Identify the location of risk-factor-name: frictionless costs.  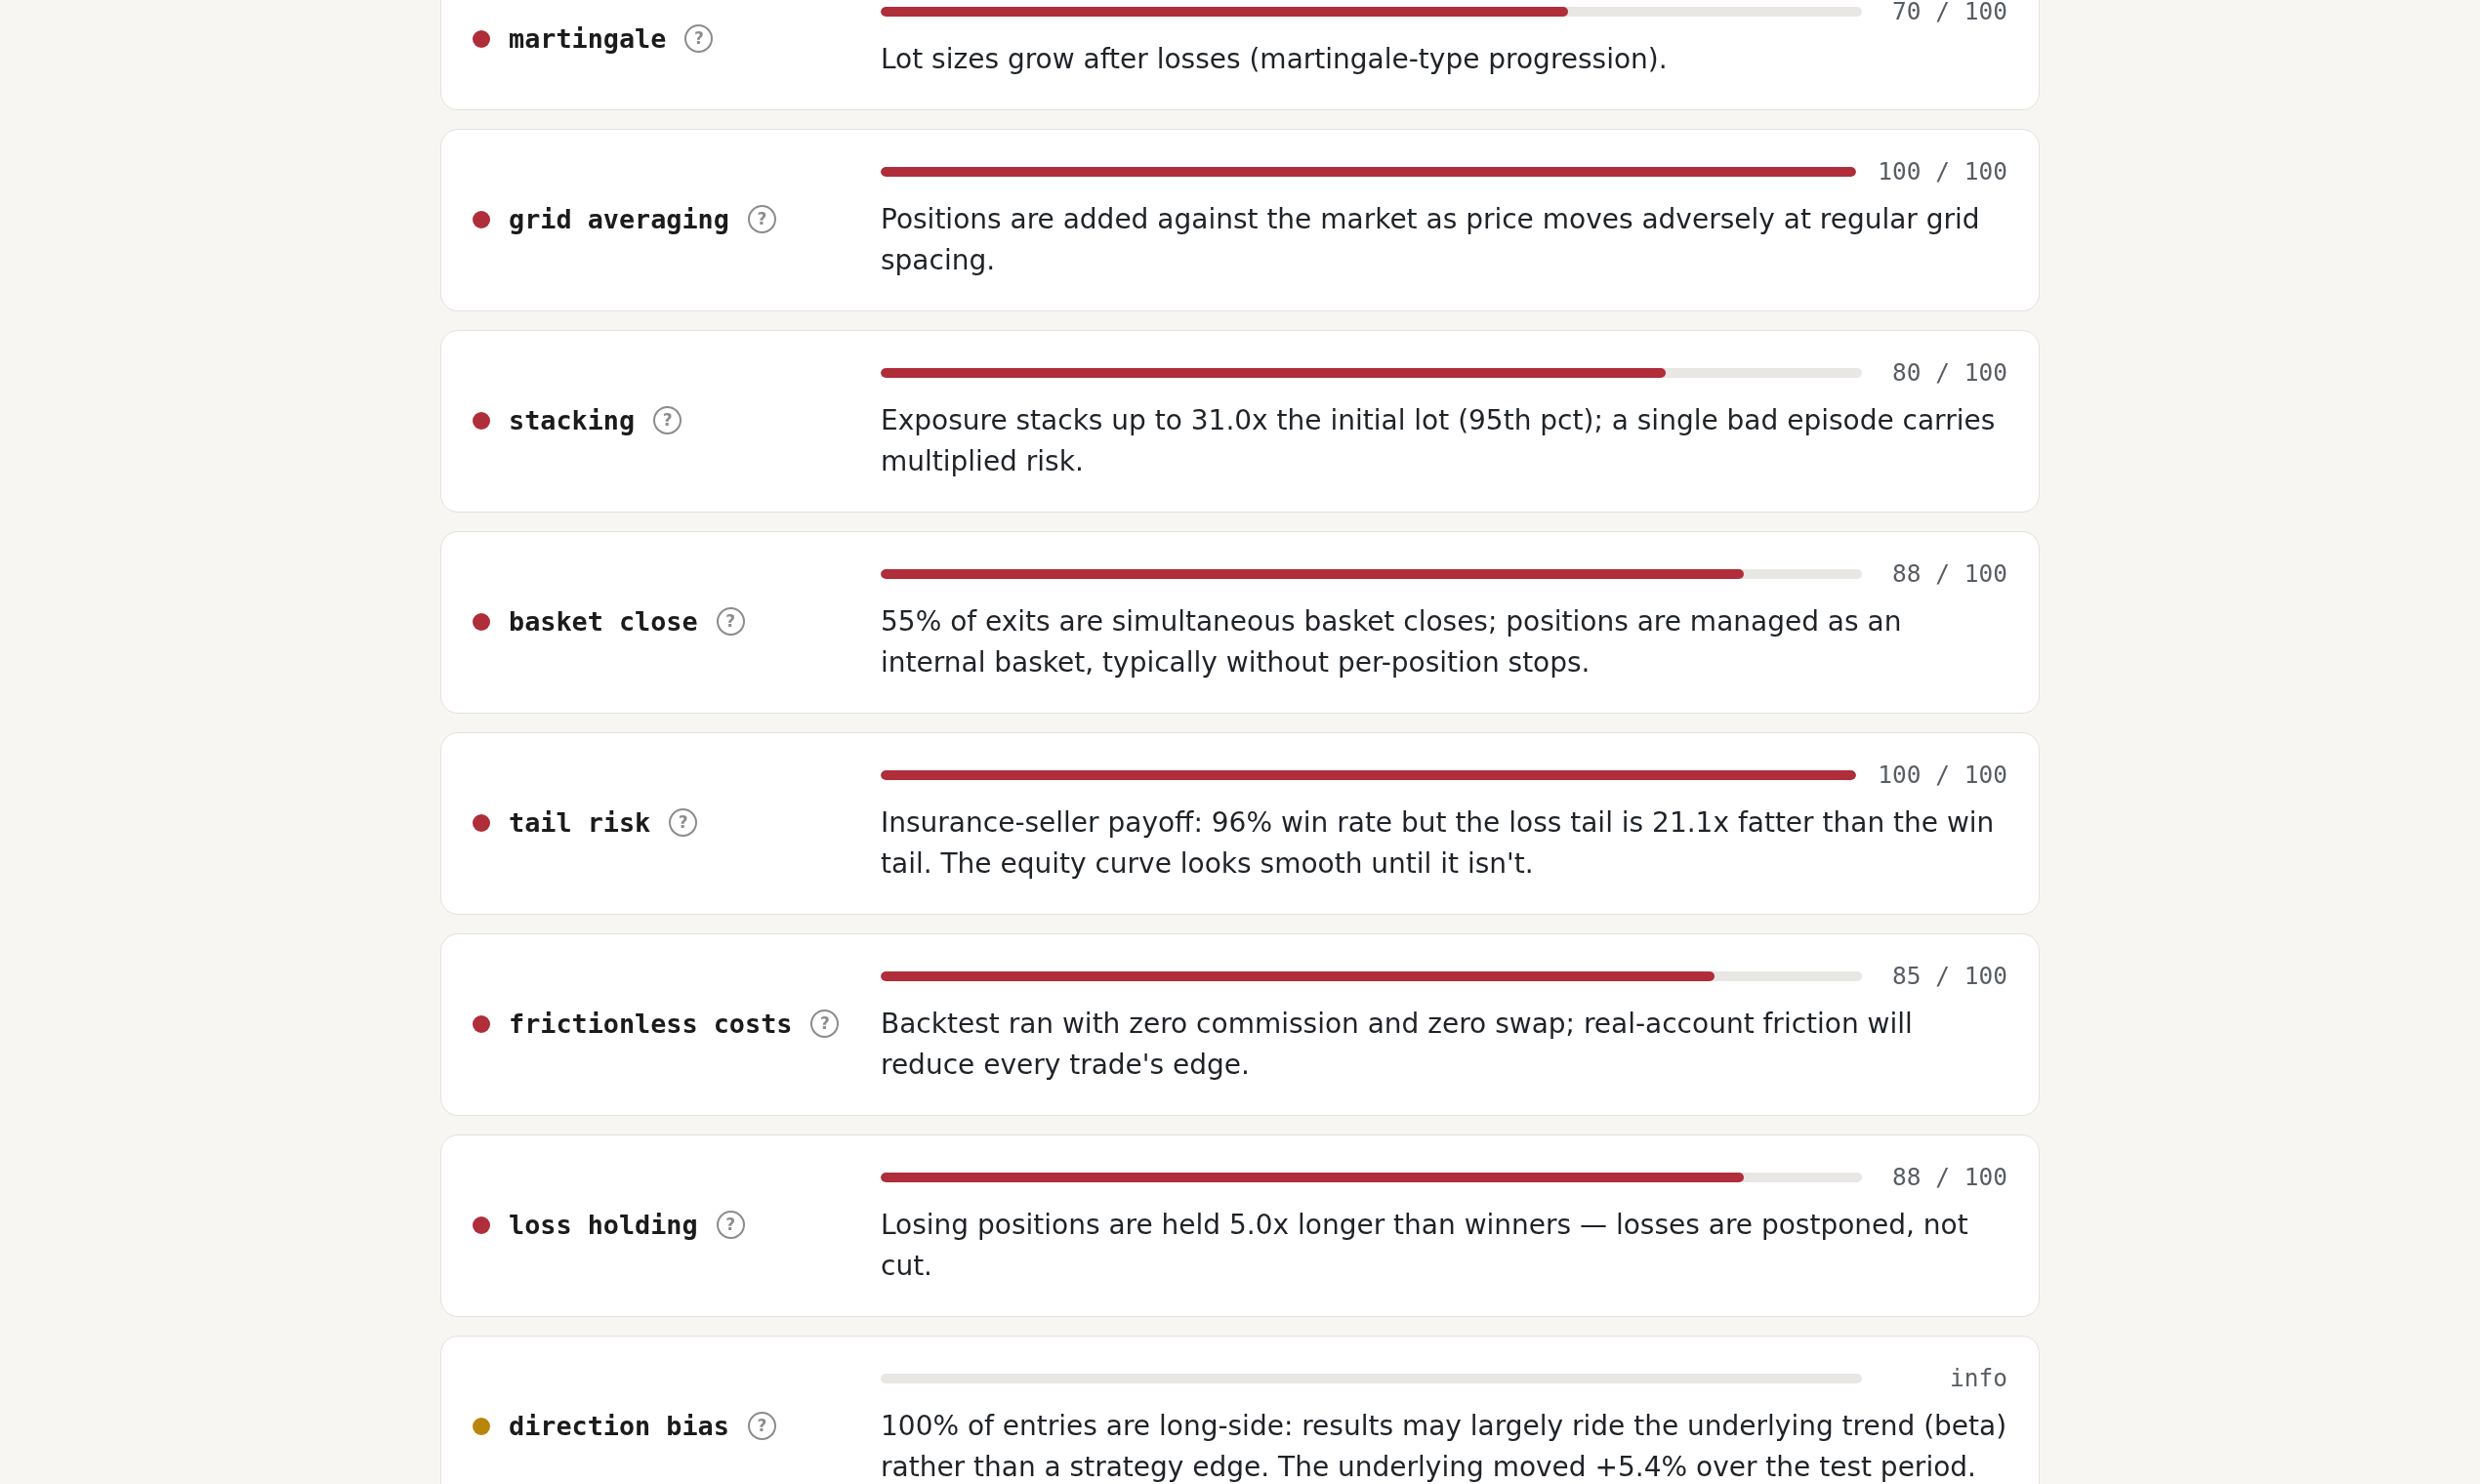
(651, 1024).